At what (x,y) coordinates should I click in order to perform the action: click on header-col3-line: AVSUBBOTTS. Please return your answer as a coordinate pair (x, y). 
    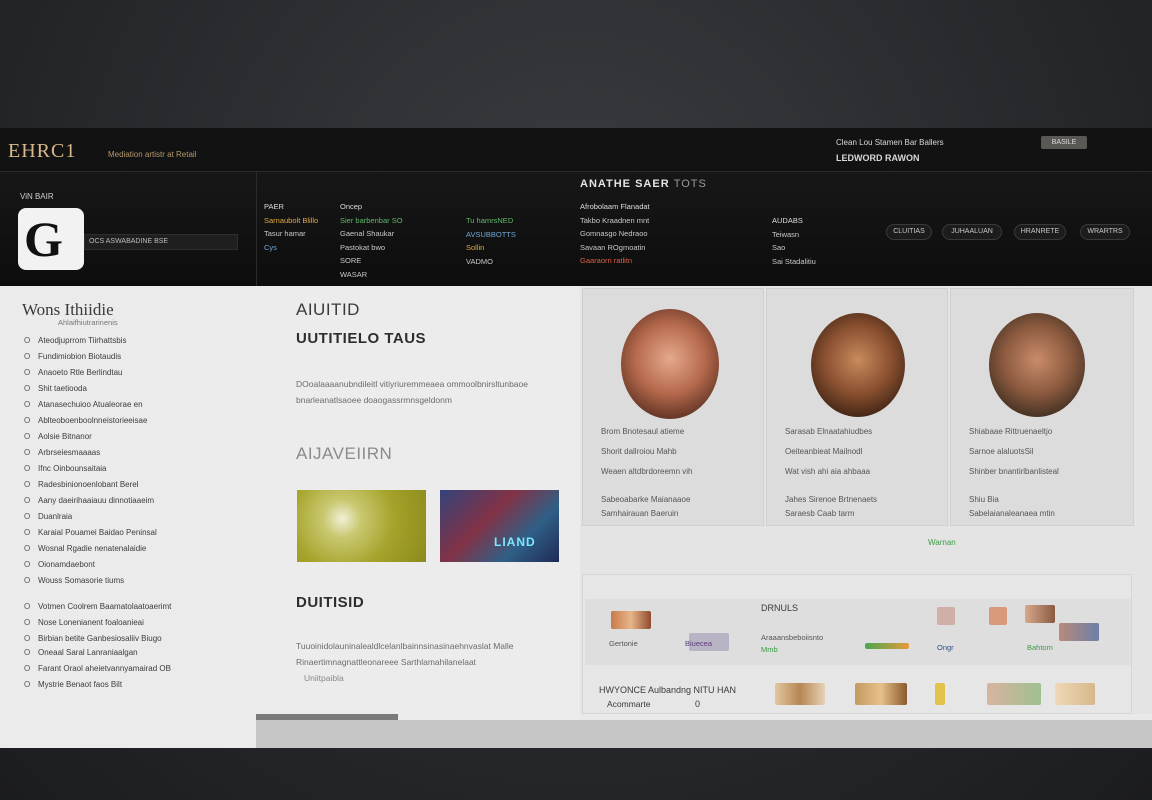
    Looking at the image, I should click on (491, 235).